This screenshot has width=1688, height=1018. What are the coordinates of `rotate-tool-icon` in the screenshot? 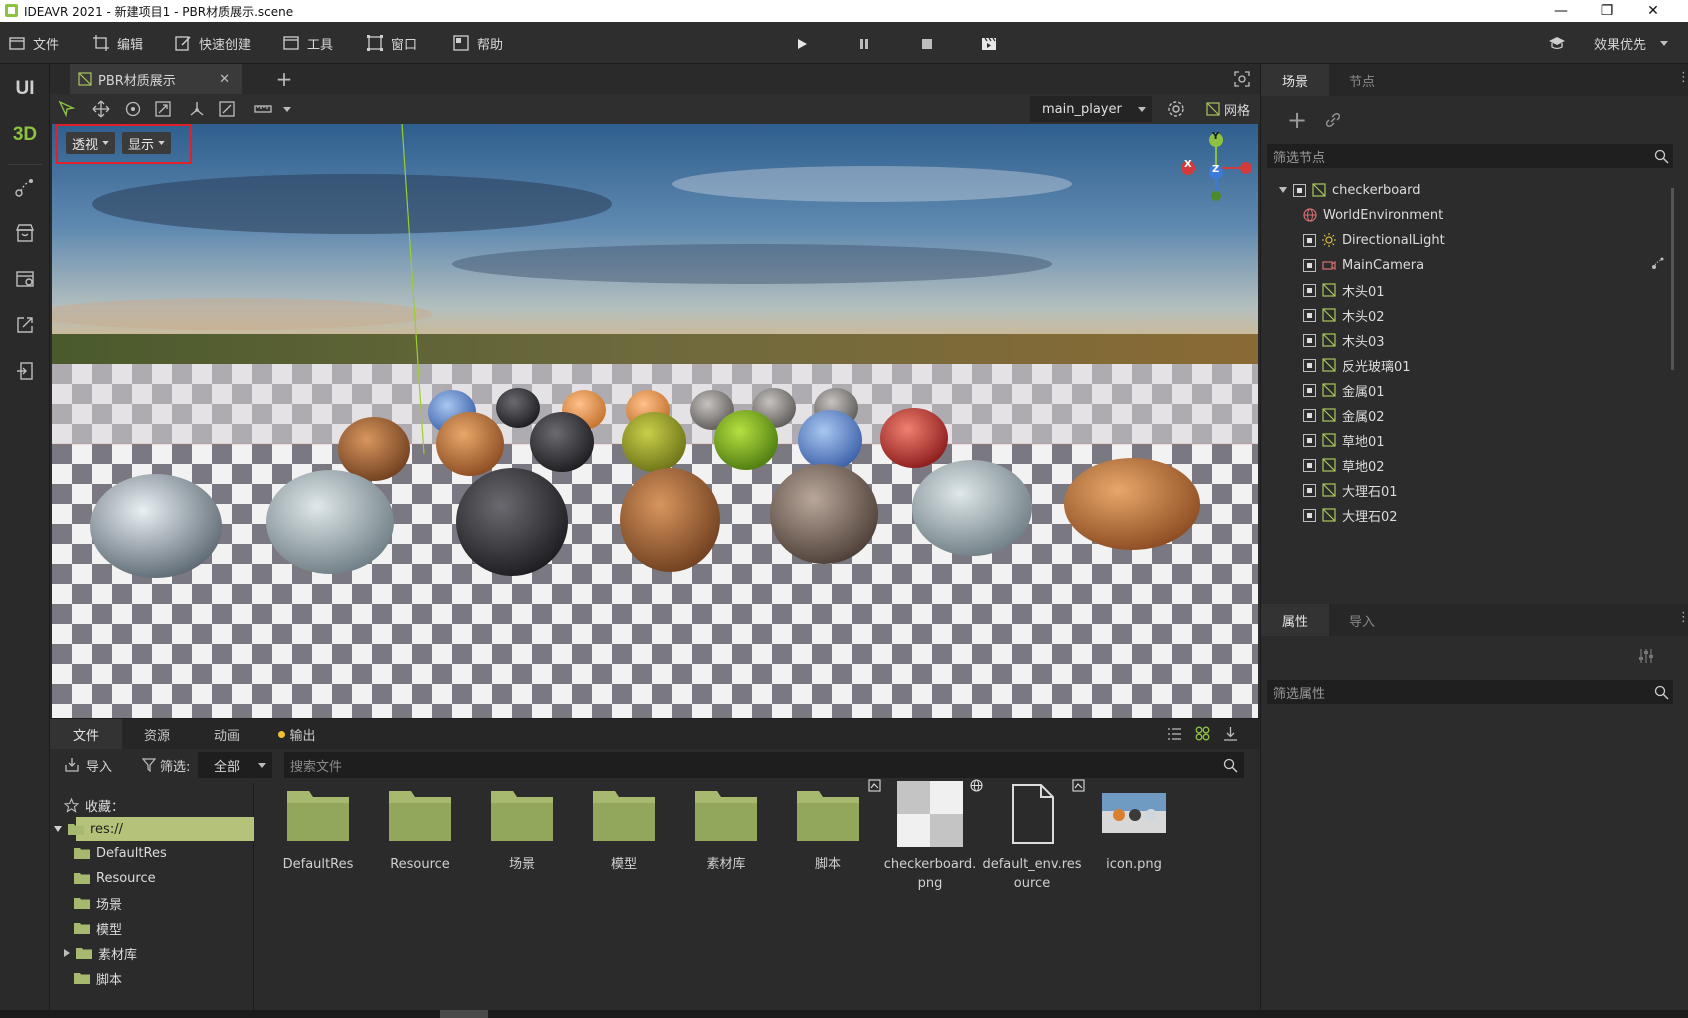 It's located at (133, 109).